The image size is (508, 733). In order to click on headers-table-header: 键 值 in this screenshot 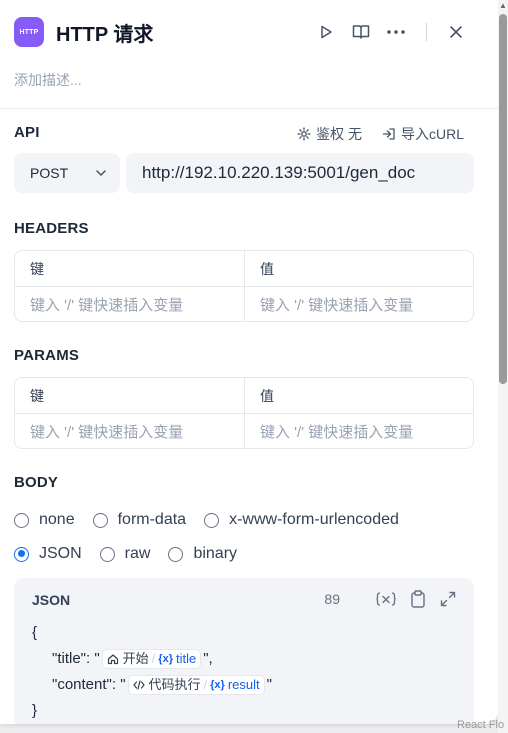, I will do `click(244, 268)`.